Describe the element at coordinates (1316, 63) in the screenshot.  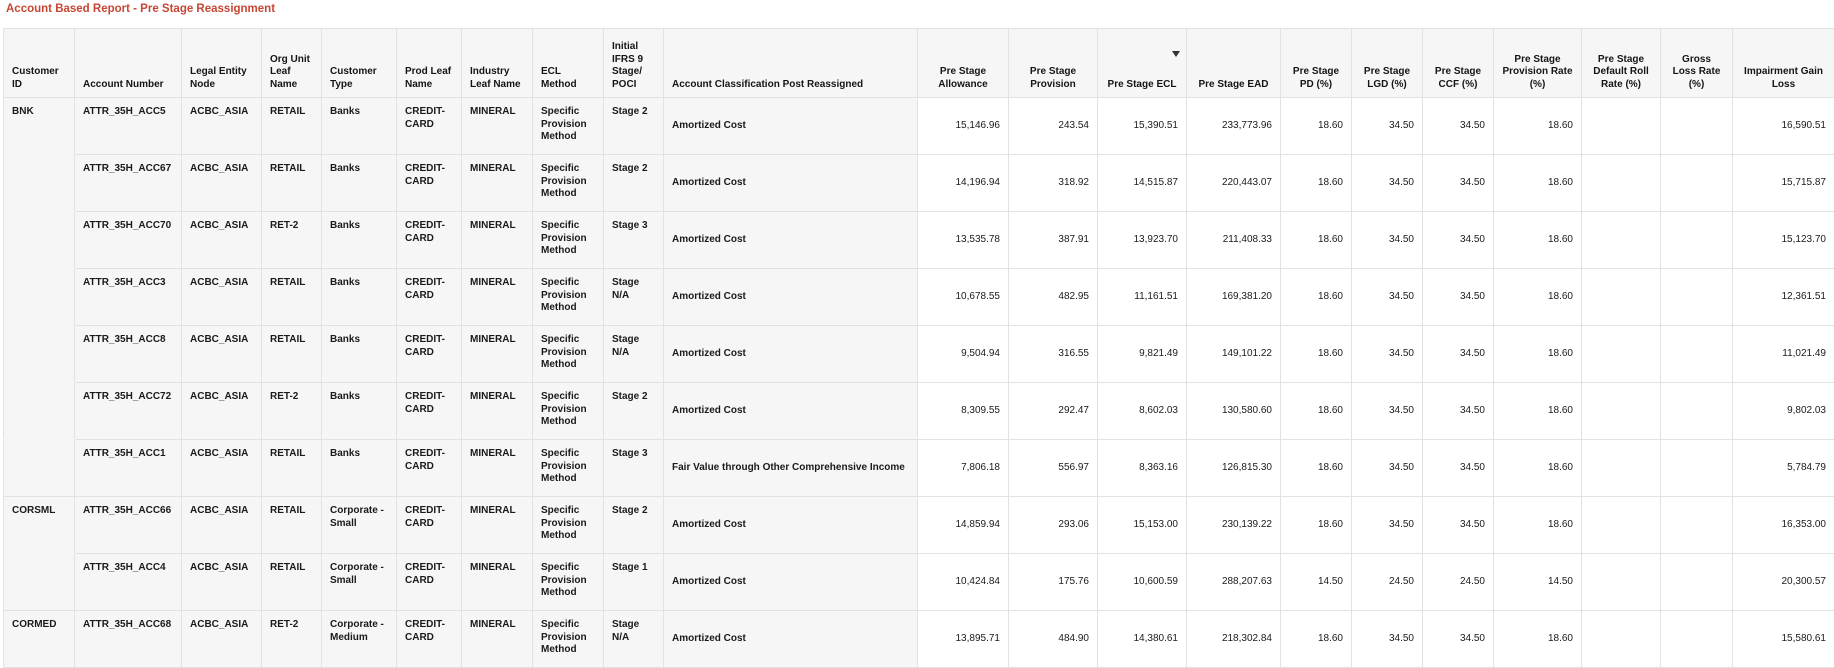
I see `column-header: Pre Stage PD (%)` at that location.